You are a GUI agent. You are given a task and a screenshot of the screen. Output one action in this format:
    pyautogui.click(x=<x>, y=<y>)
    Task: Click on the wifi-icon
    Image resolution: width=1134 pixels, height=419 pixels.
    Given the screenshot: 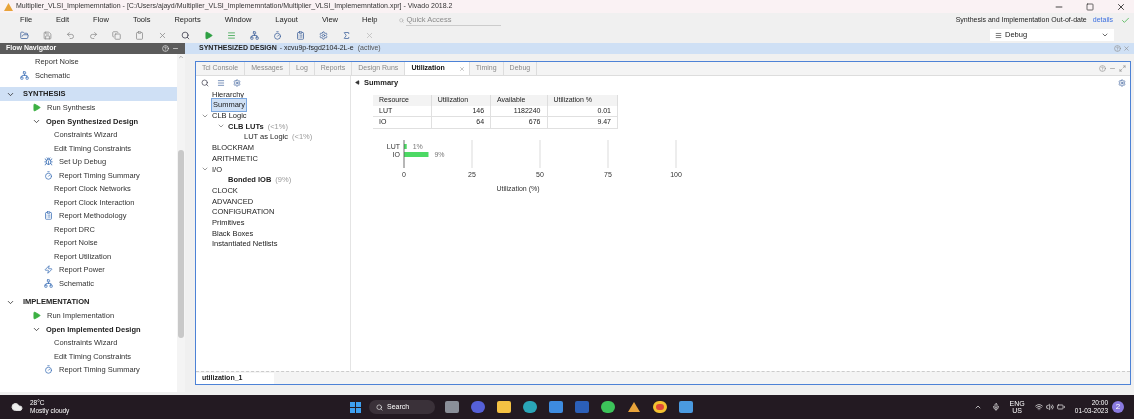 What is the action you would take?
    pyautogui.click(x=1038, y=407)
    